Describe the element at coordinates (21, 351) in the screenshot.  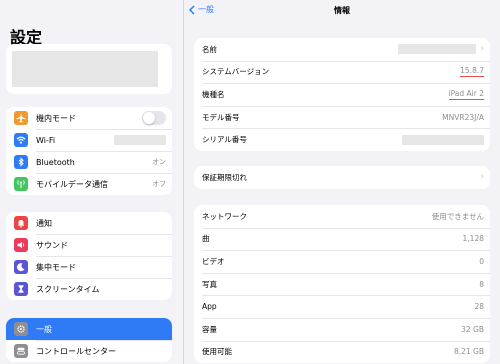
I see `switches-icon` at that location.